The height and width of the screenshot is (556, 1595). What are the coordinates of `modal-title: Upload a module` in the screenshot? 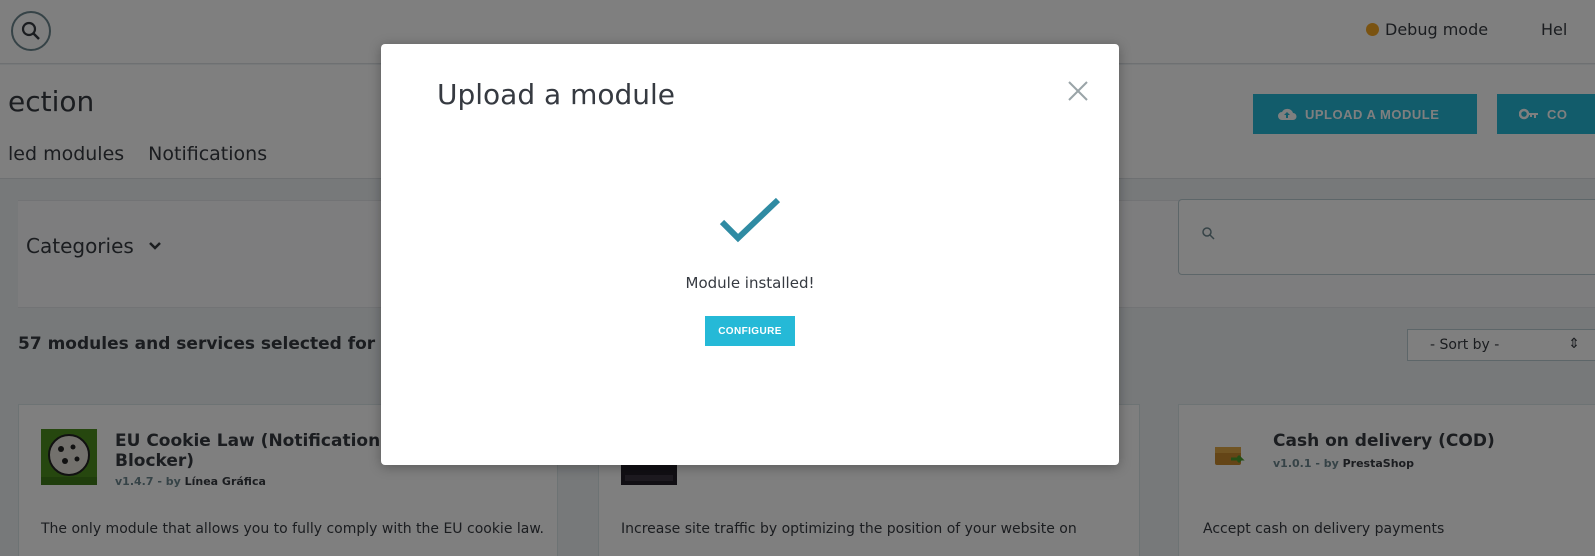 It's located at (556, 94).